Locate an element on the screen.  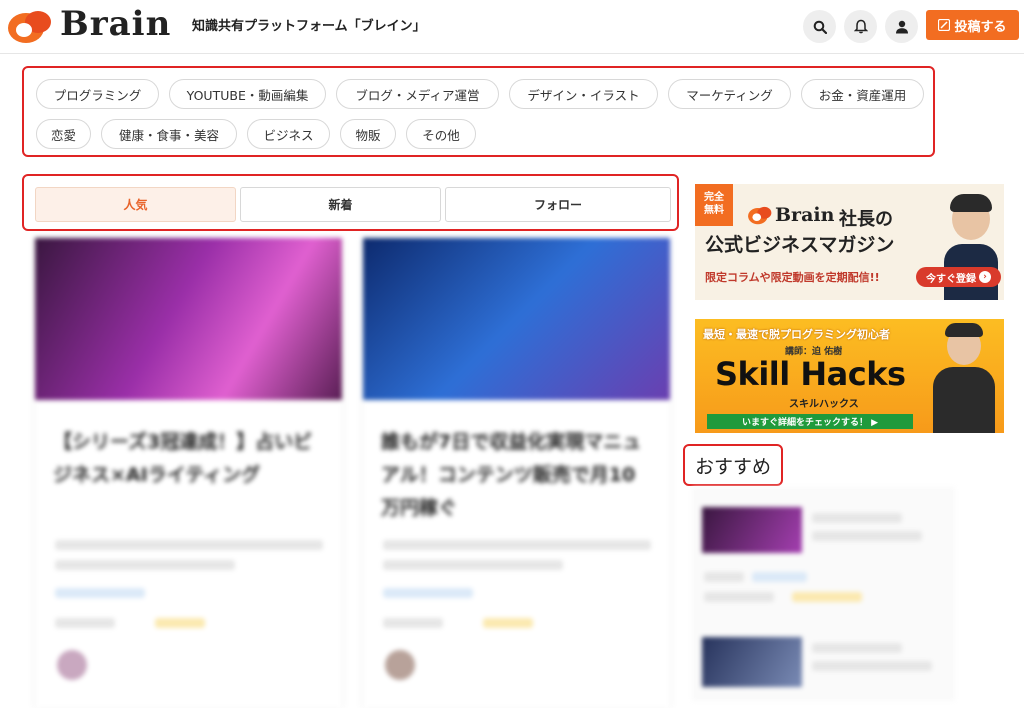
banner-tagline: 限定コラムや限定動画を定期配信!! is located at coordinates (792, 277).